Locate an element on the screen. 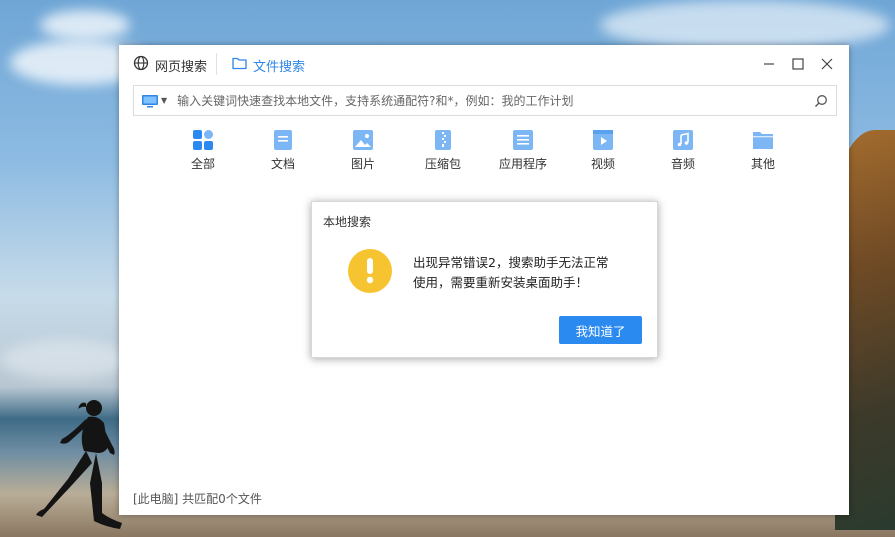 This screenshot has height=537, width=895. category-other-label: 其他 is located at coordinates (762, 164).